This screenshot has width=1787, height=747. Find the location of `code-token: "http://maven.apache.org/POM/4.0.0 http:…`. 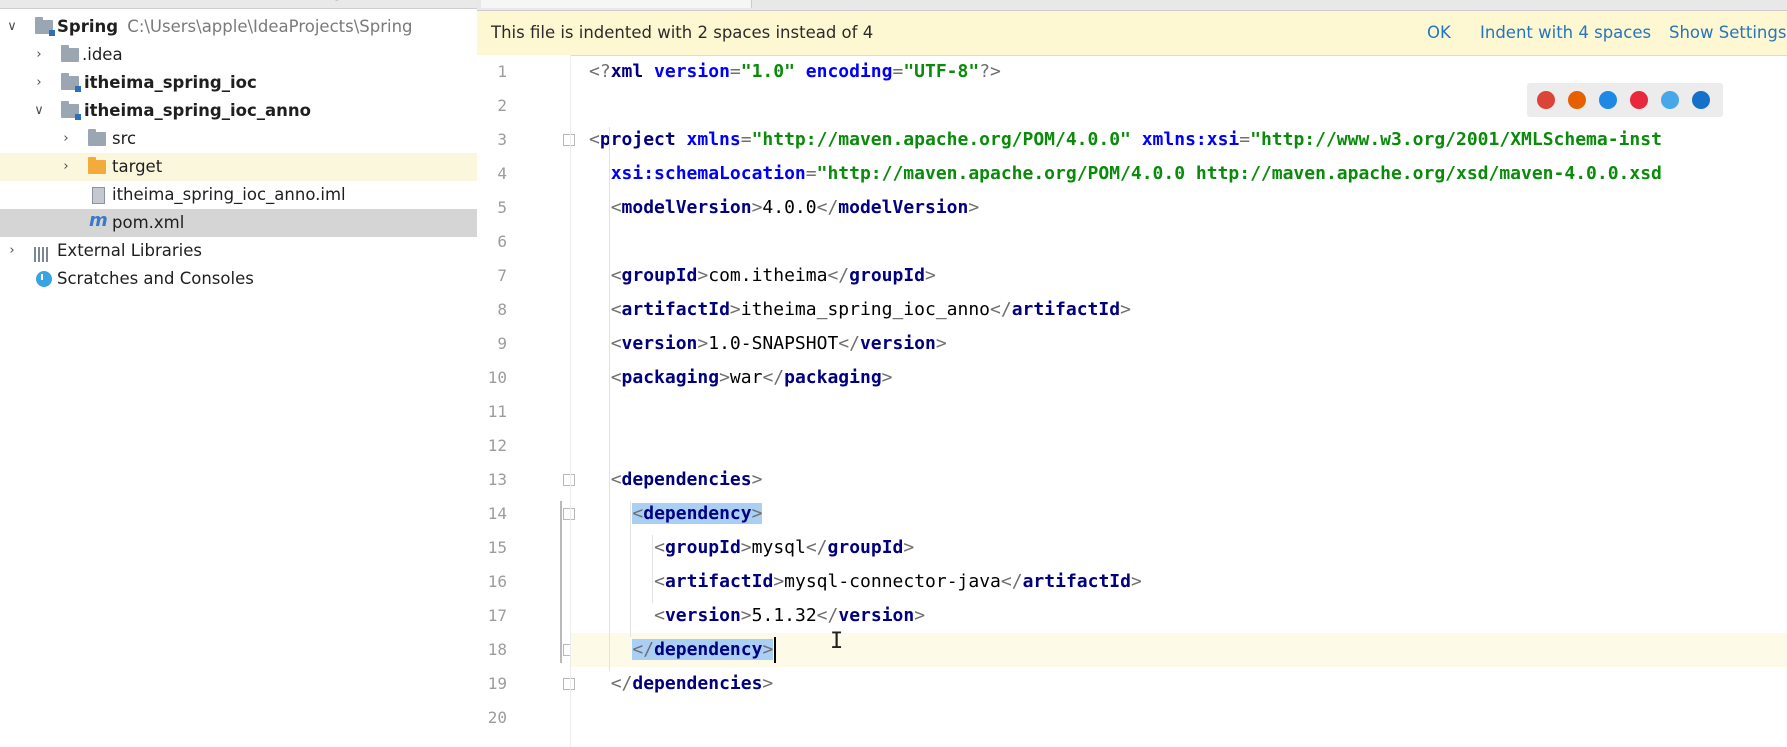

code-token: "http://maven.apache.org/POM/4.0.0 http:… is located at coordinates (1239, 173).